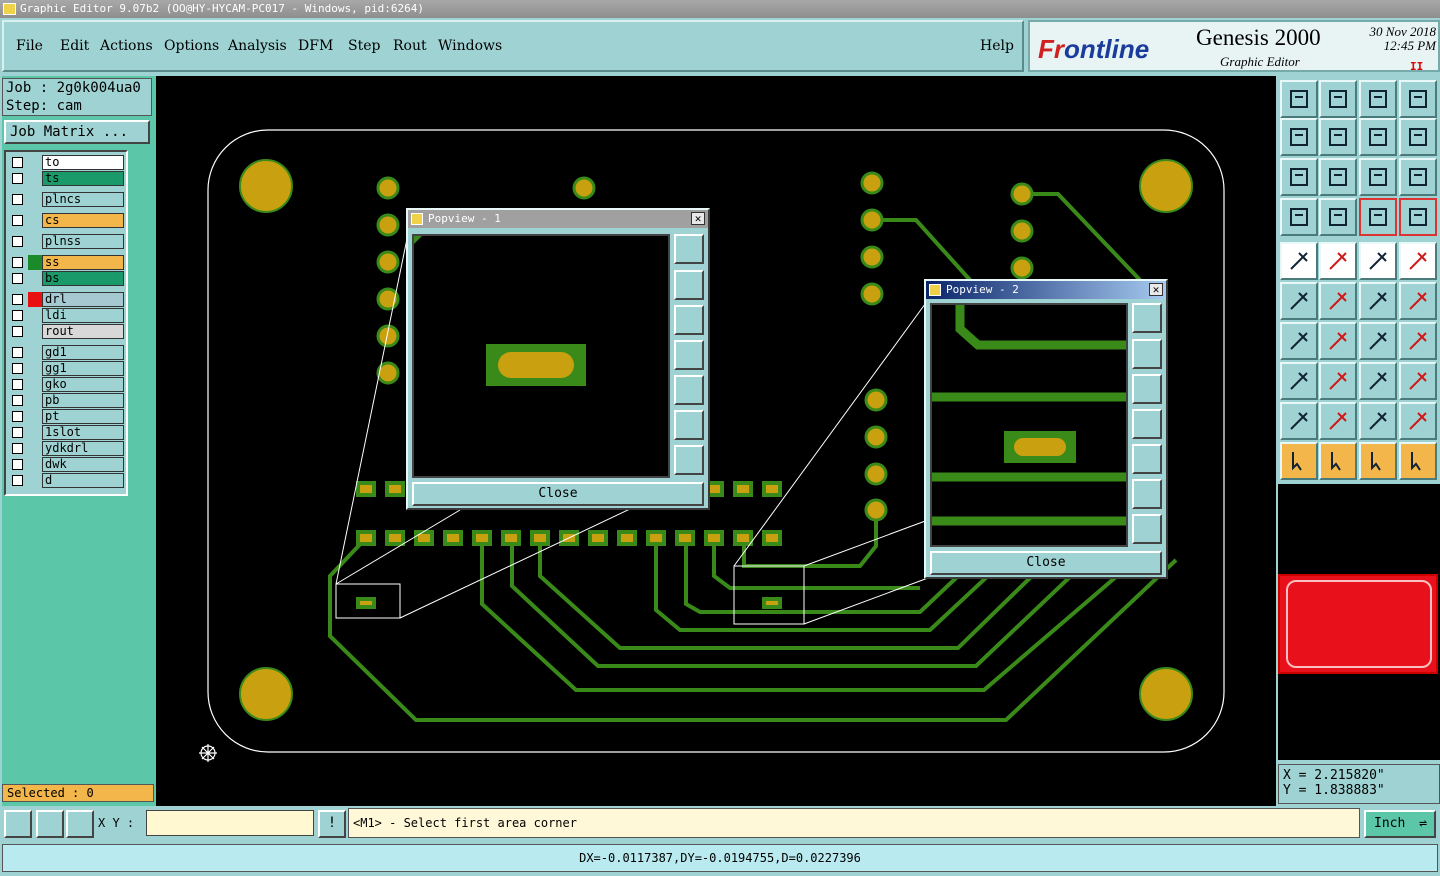  Describe the element at coordinates (1378, 137) in the screenshot. I see `tool-swap-button` at that location.